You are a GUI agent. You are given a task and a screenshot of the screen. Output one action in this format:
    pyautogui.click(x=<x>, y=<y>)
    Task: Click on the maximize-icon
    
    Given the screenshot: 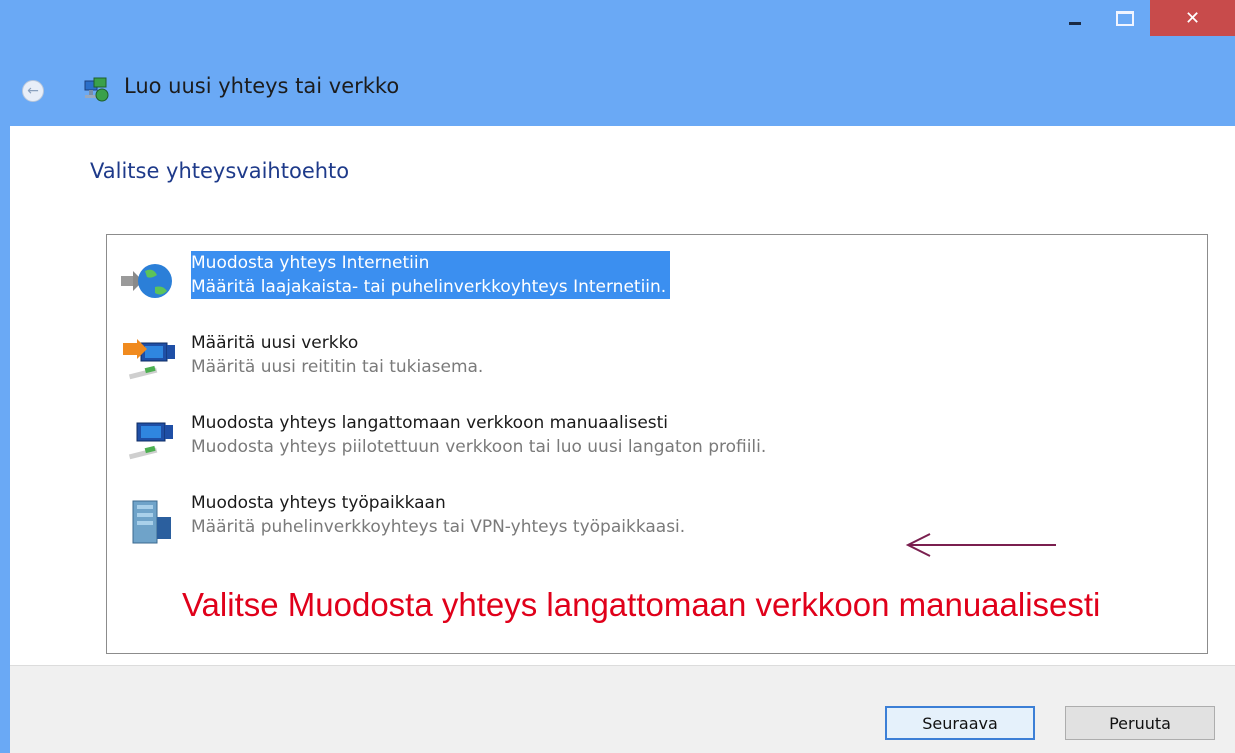 What is the action you would take?
    pyautogui.click(x=1125, y=18)
    